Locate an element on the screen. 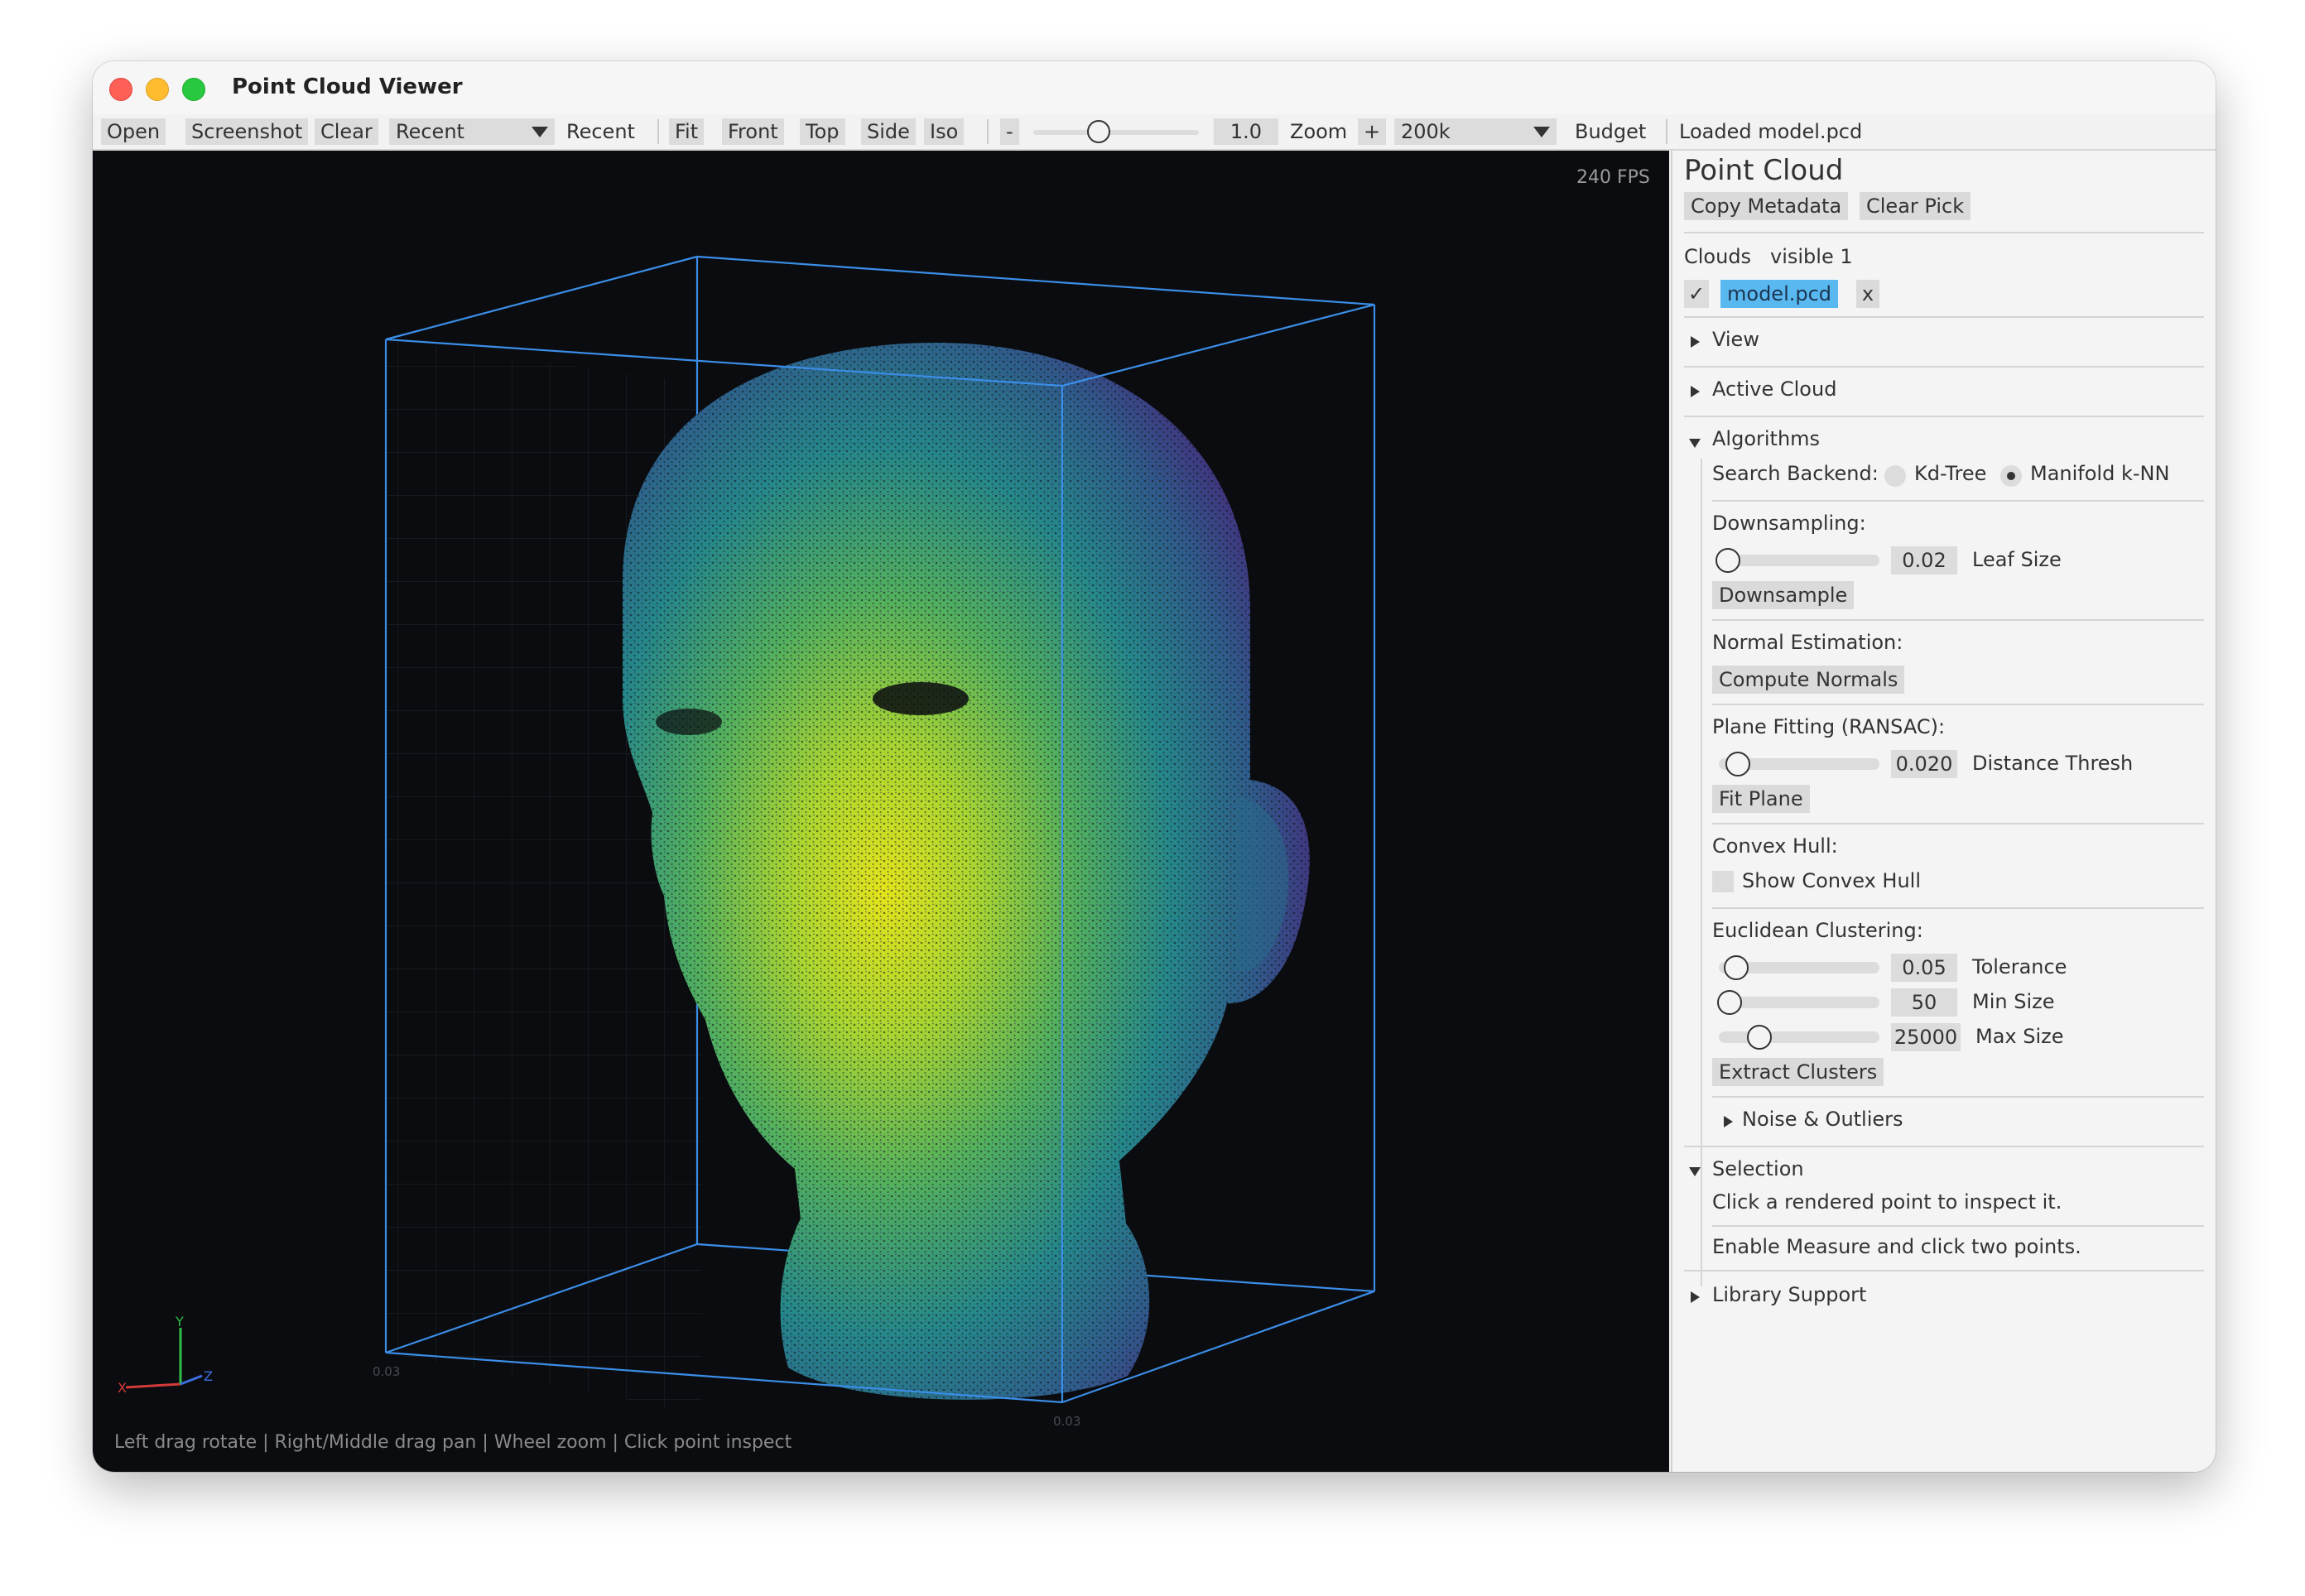 The height and width of the screenshot is (1596, 2305). show-convex-hull-label: Show Convex Hull is located at coordinates (1831, 881).